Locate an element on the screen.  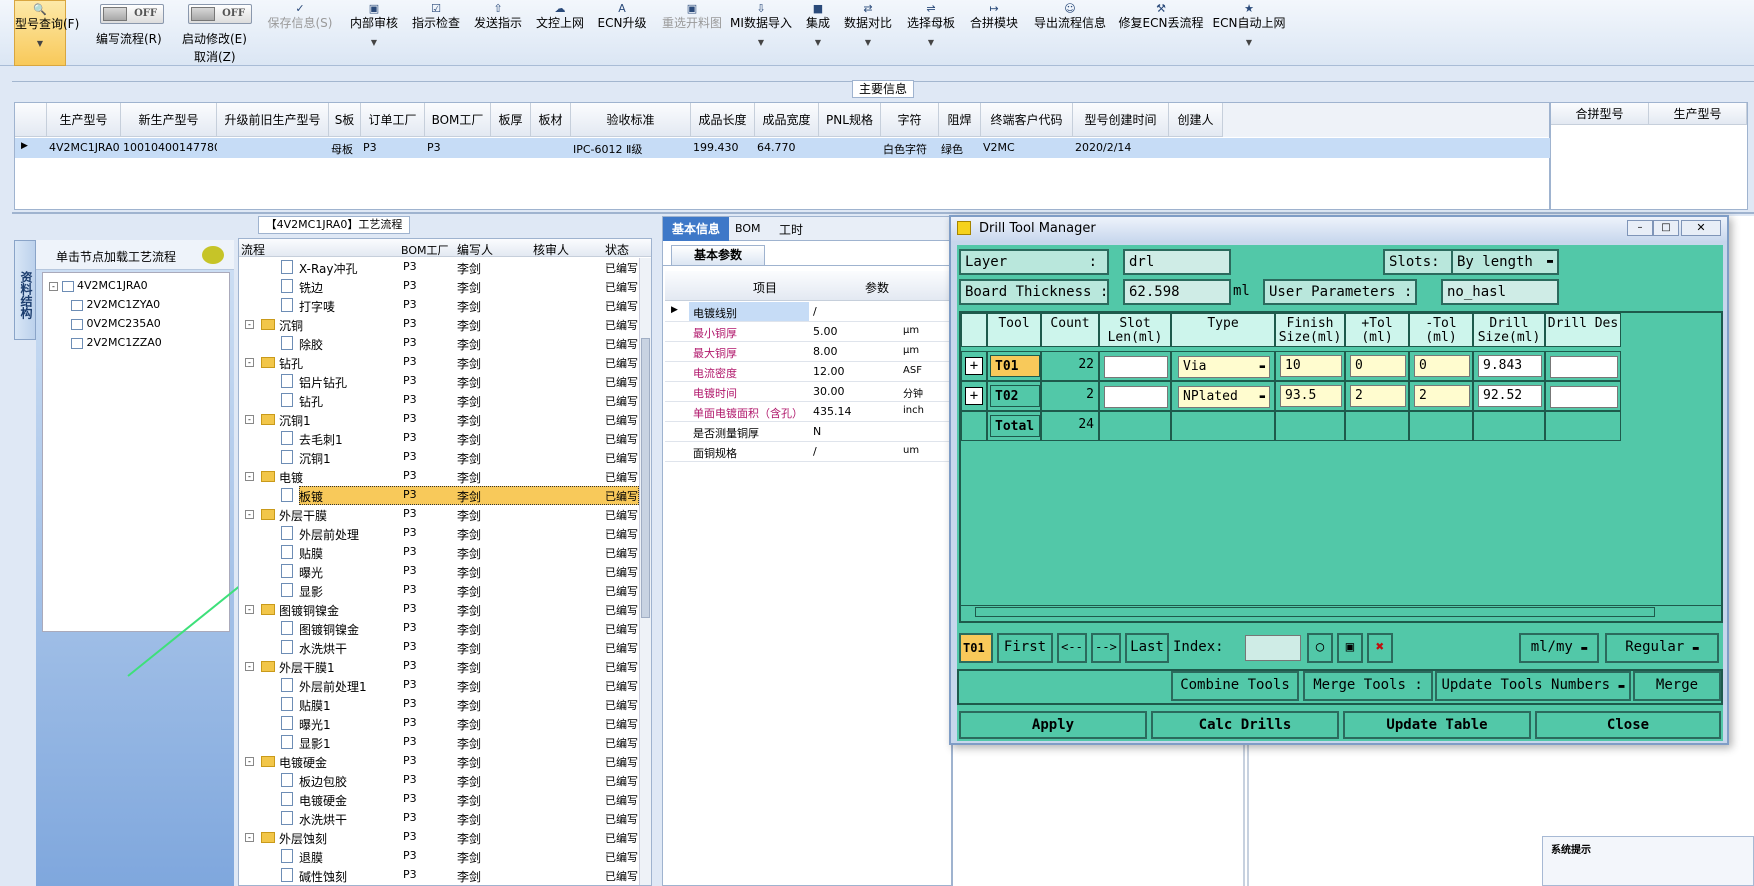
flow-row: 贴膜 P3 李剑 已编写 is located at coordinates (439, 552).